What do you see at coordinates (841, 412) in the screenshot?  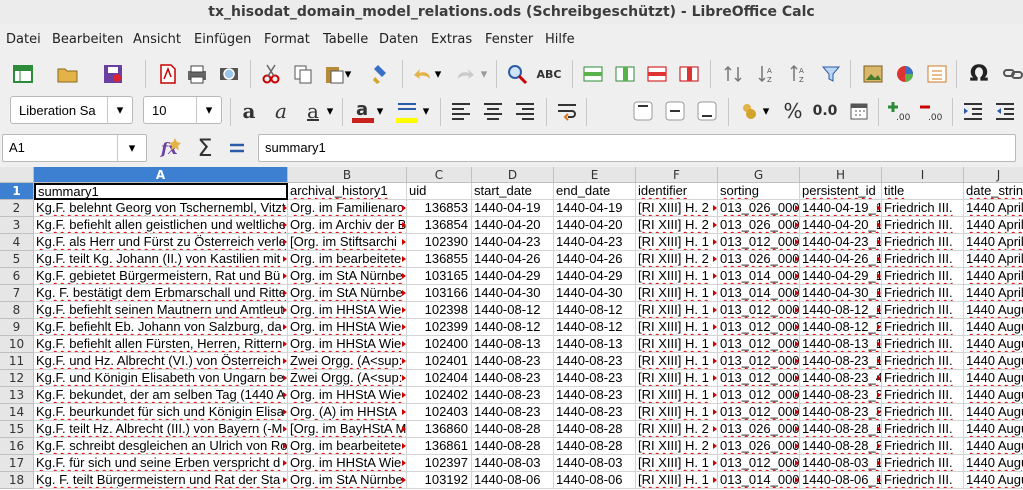 I see `table-cell: 1440-08-23_3` at bounding box center [841, 412].